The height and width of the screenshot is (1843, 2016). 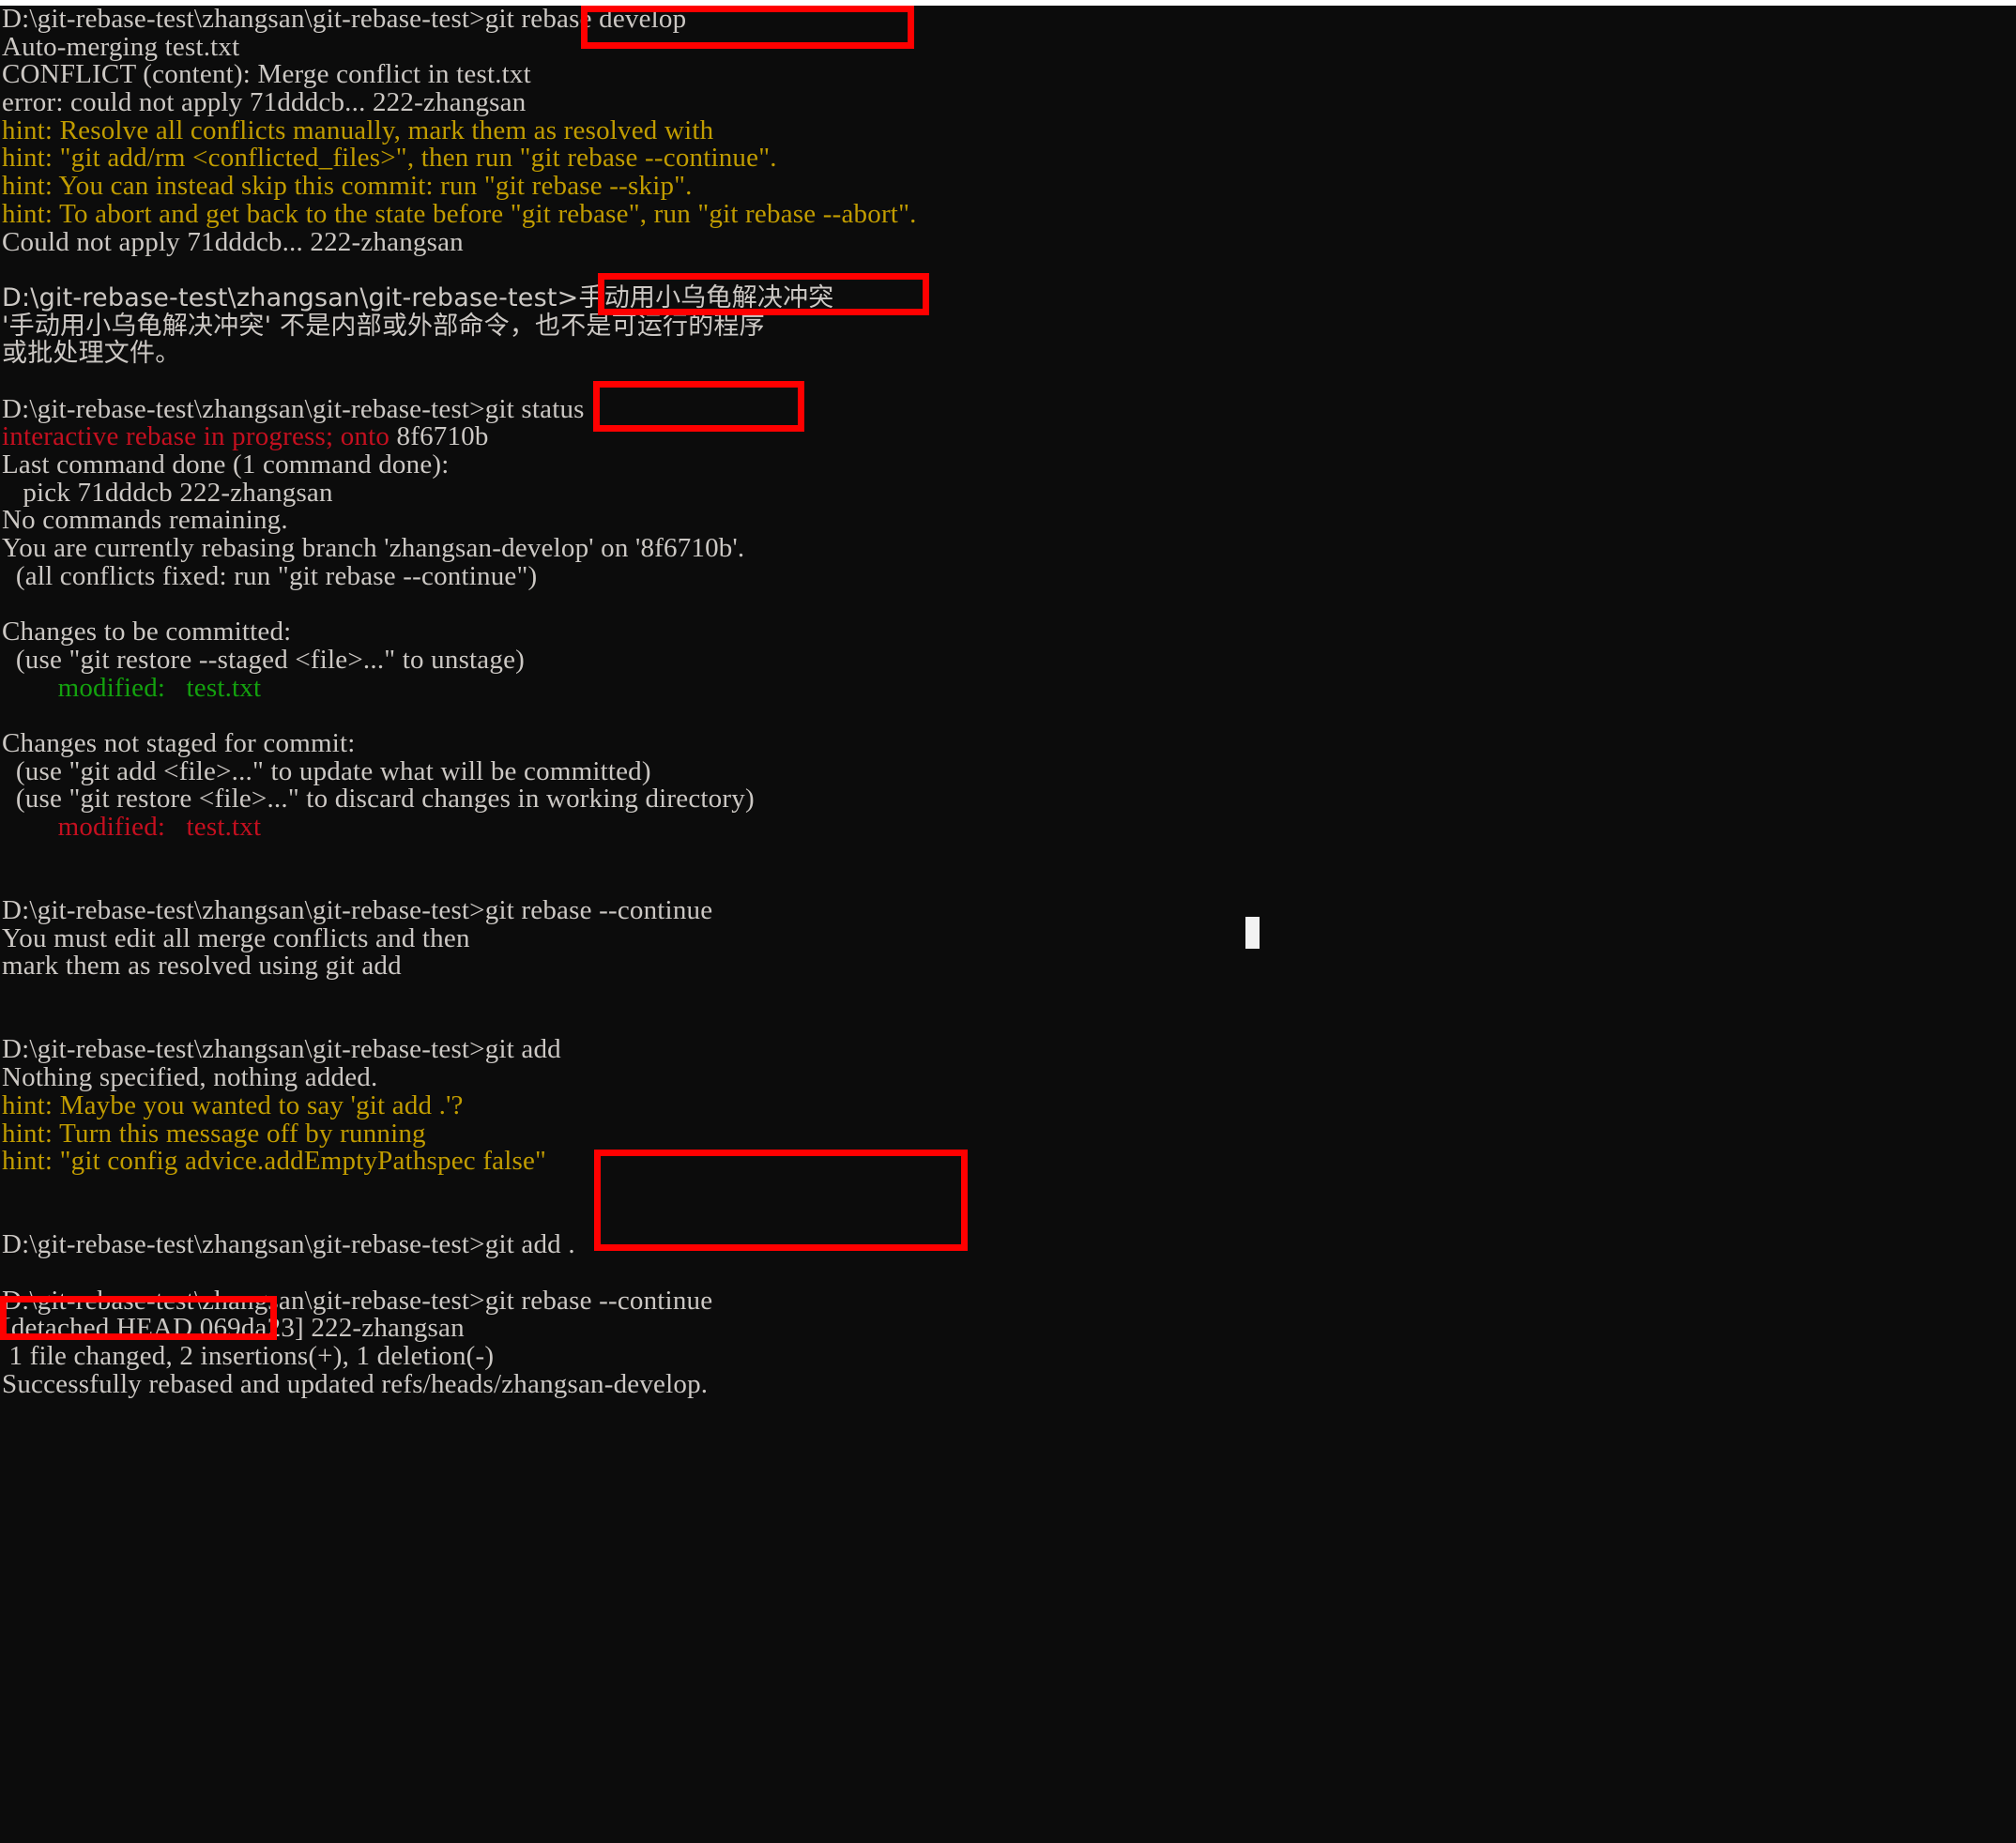 What do you see at coordinates (1008, 465) in the screenshot?
I see `terminal-line: Last command done (1 command done):` at bounding box center [1008, 465].